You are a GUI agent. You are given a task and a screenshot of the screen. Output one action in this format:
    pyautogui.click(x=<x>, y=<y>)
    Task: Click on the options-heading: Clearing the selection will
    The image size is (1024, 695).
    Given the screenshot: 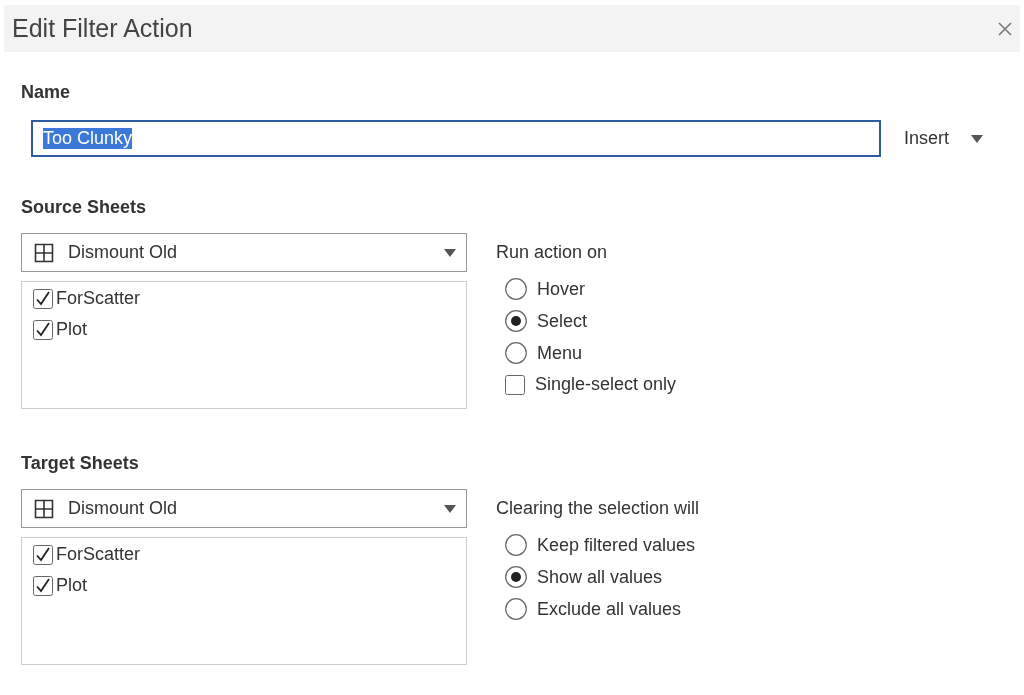 What is the action you would take?
    pyautogui.click(x=598, y=508)
    